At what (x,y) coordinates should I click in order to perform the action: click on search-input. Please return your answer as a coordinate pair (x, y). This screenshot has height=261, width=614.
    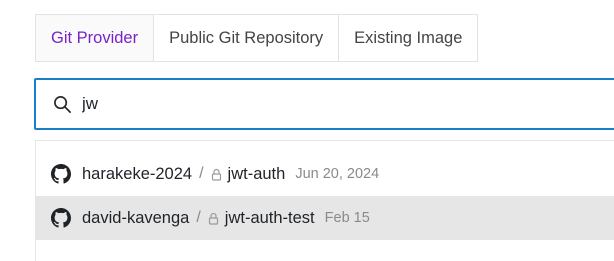
    Looking at the image, I should click on (322, 104).